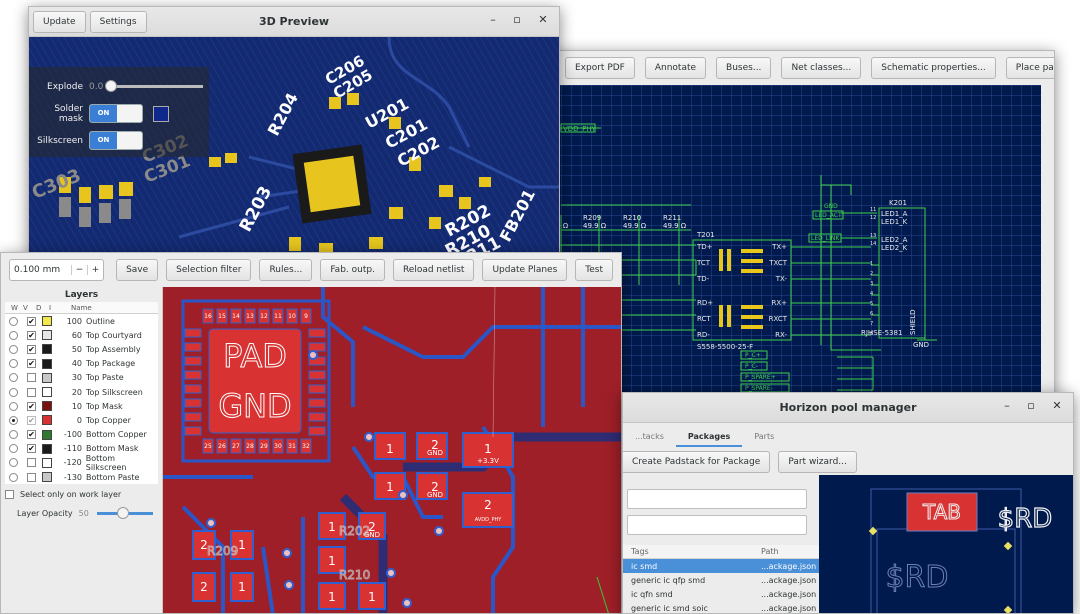 Image resolution: width=1080 pixels, height=614 pixels. I want to click on schematic-toolbar-button: Place part, so click(1029, 68).